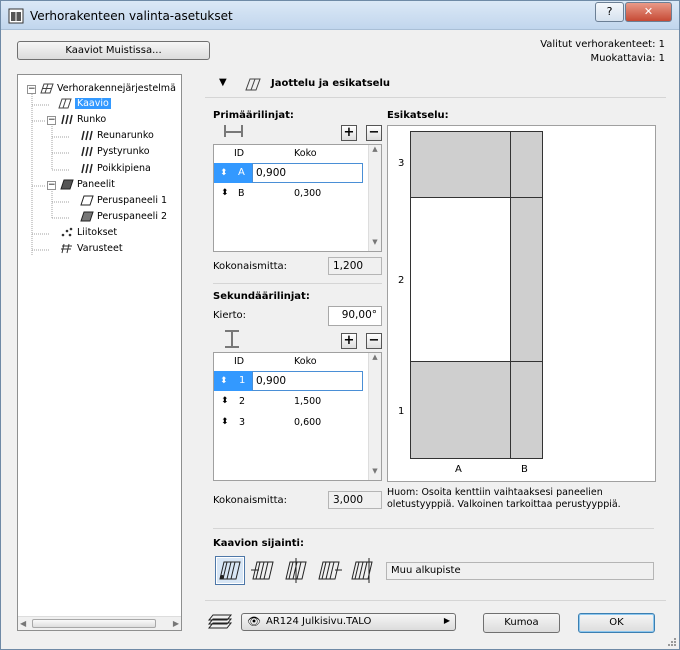 This screenshot has width=680, height=650. What do you see at coordinates (94, 623) in the screenshot?
I see `scroll-thumb` at bounding box center [94, 623].